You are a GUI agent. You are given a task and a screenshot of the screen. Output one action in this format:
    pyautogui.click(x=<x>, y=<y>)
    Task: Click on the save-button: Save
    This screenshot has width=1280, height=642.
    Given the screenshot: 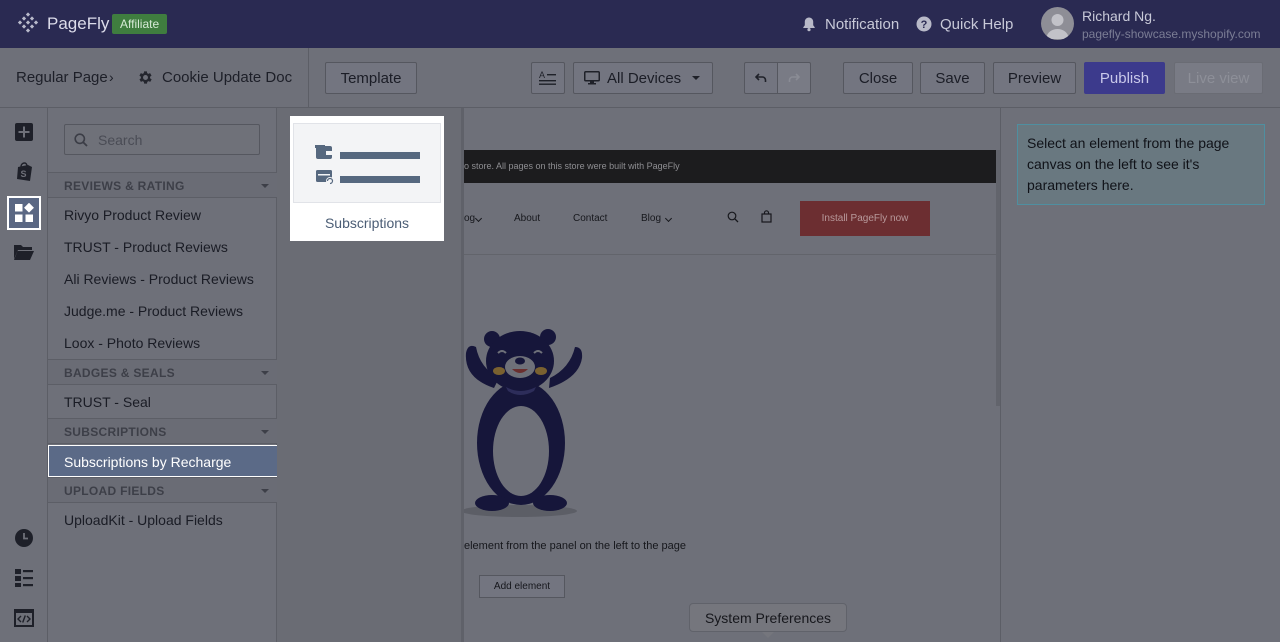 What is the action you would take?
    pyautogui.click(x=952, y=78)
    